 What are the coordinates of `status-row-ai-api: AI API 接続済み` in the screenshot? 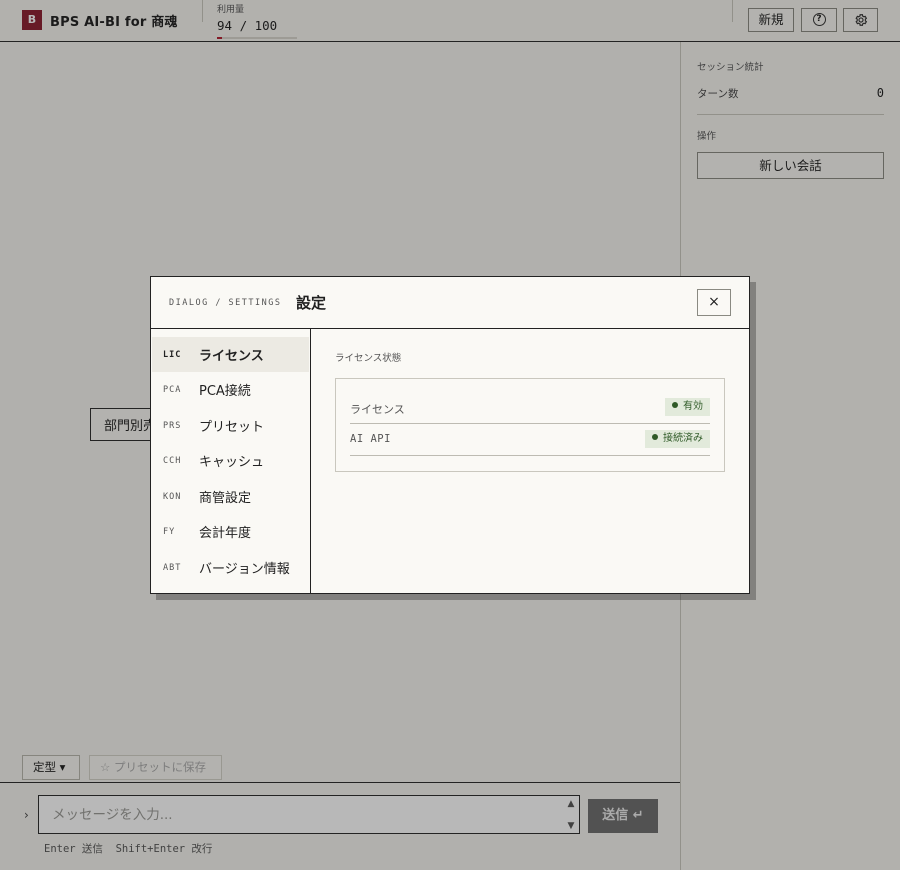 It's located at (530, 440).